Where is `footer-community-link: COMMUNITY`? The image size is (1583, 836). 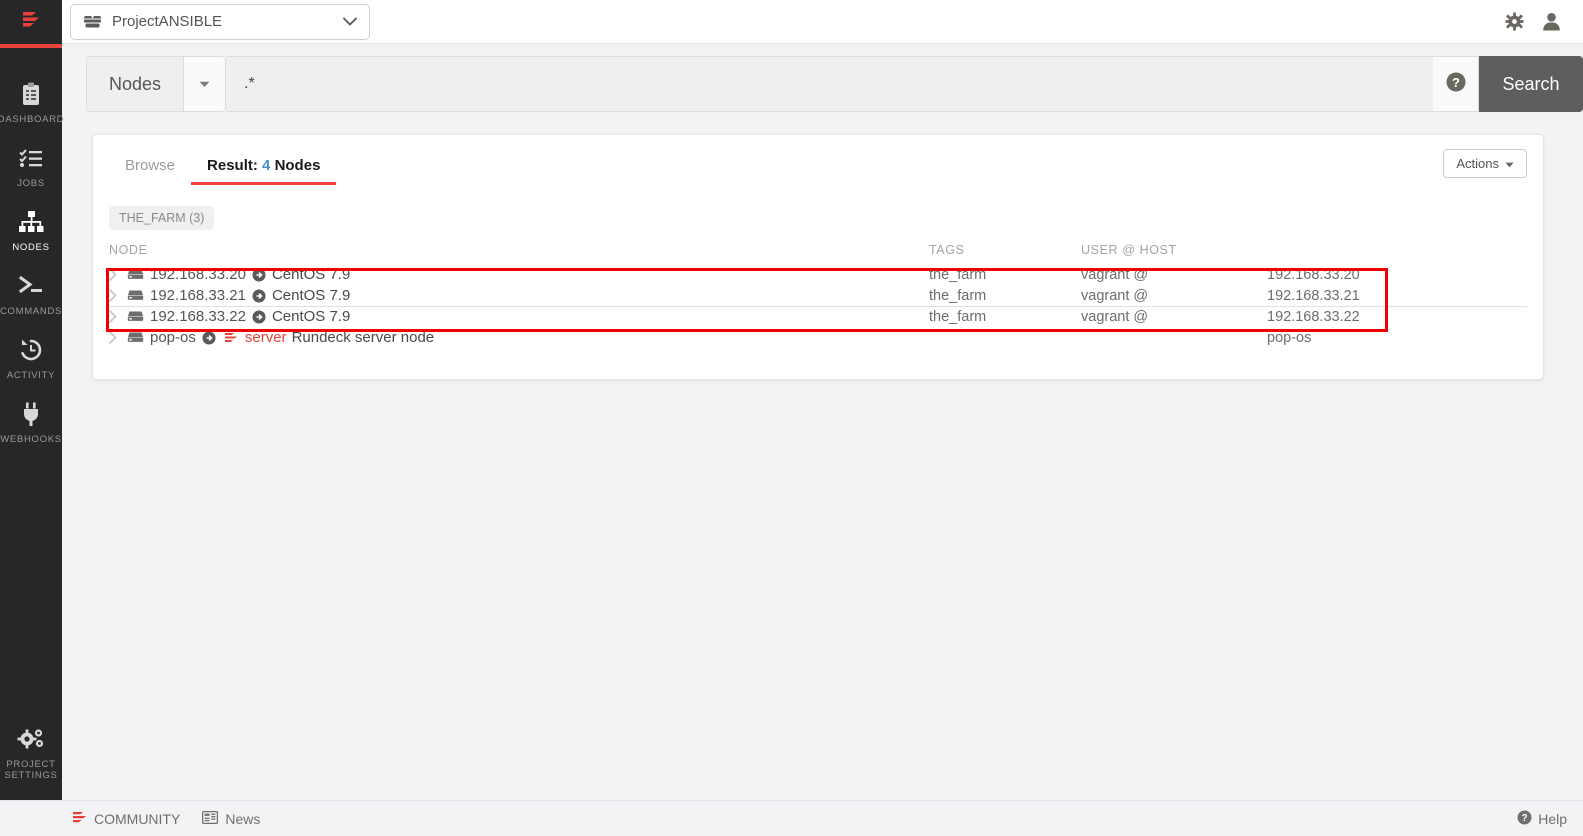 footer-community-link: COMMUNITY is located at coordinates (126, 819).